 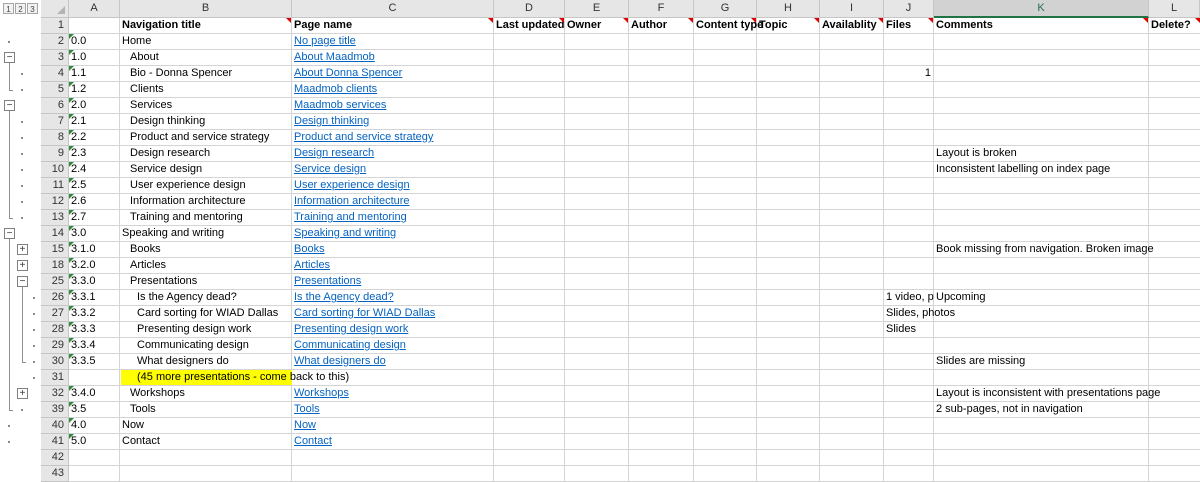 What do you see at coordinates (206, 442) in the screenshot?
I see `cell-b41: Contact` at bounding box center [206, 442].